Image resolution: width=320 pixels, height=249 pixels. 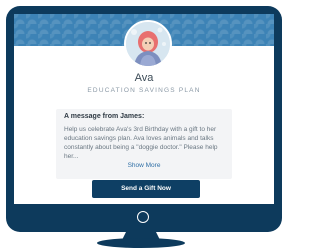 I want to click on power-button-icon, so click(x=143, y=217).